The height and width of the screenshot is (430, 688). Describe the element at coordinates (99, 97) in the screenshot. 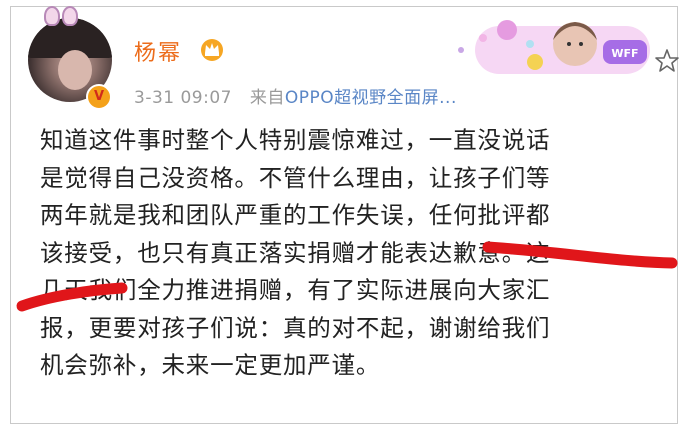

I see `verified-badge-icon: V` at that location.